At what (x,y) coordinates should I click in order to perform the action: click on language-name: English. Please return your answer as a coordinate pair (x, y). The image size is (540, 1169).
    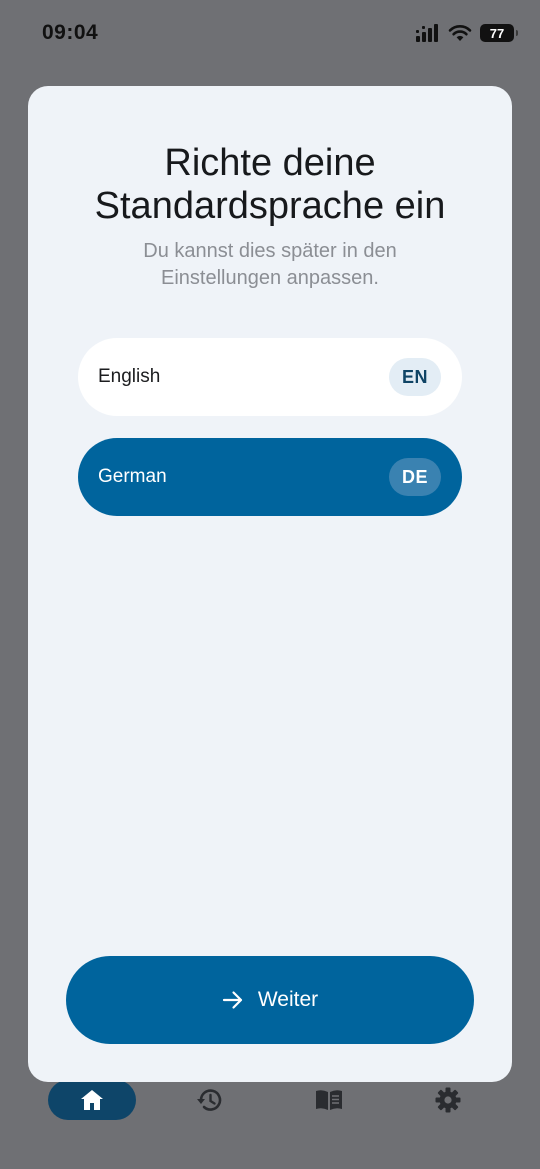
    Looking at the image, I should click on (129, 376).